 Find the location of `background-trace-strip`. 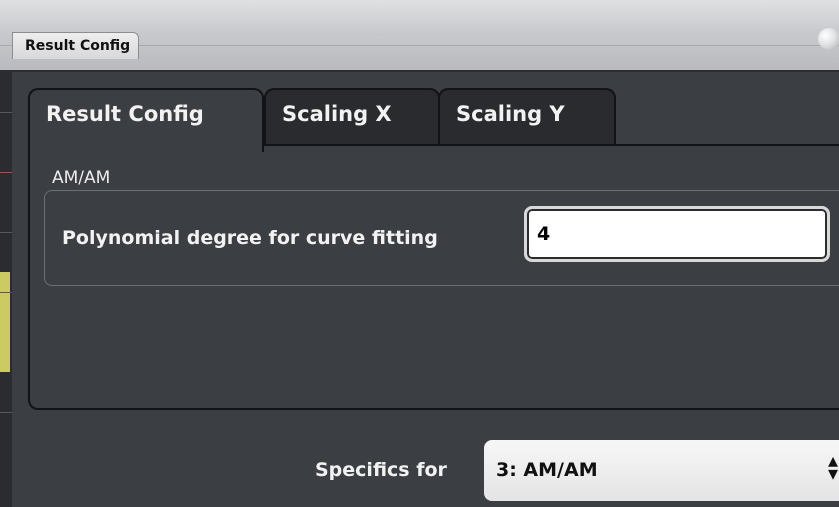

background-trace-strip is located at coordinates (6, 253).